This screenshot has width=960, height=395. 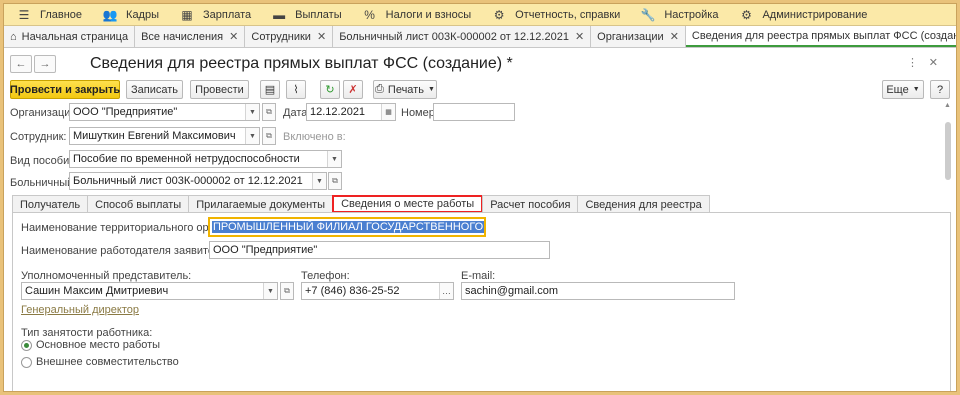 What do you see at coordinates (912, 62) in the screenshot?
I see `more-dots-icon: ⋮` at bounding box center [912, 62].